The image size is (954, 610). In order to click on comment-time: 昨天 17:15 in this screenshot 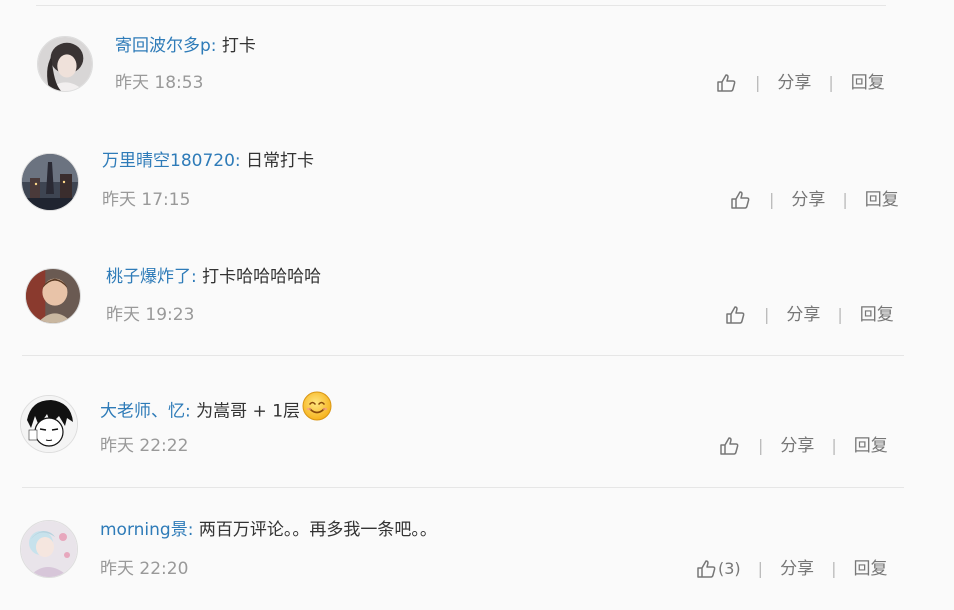, I will do `click(146, 200)`.